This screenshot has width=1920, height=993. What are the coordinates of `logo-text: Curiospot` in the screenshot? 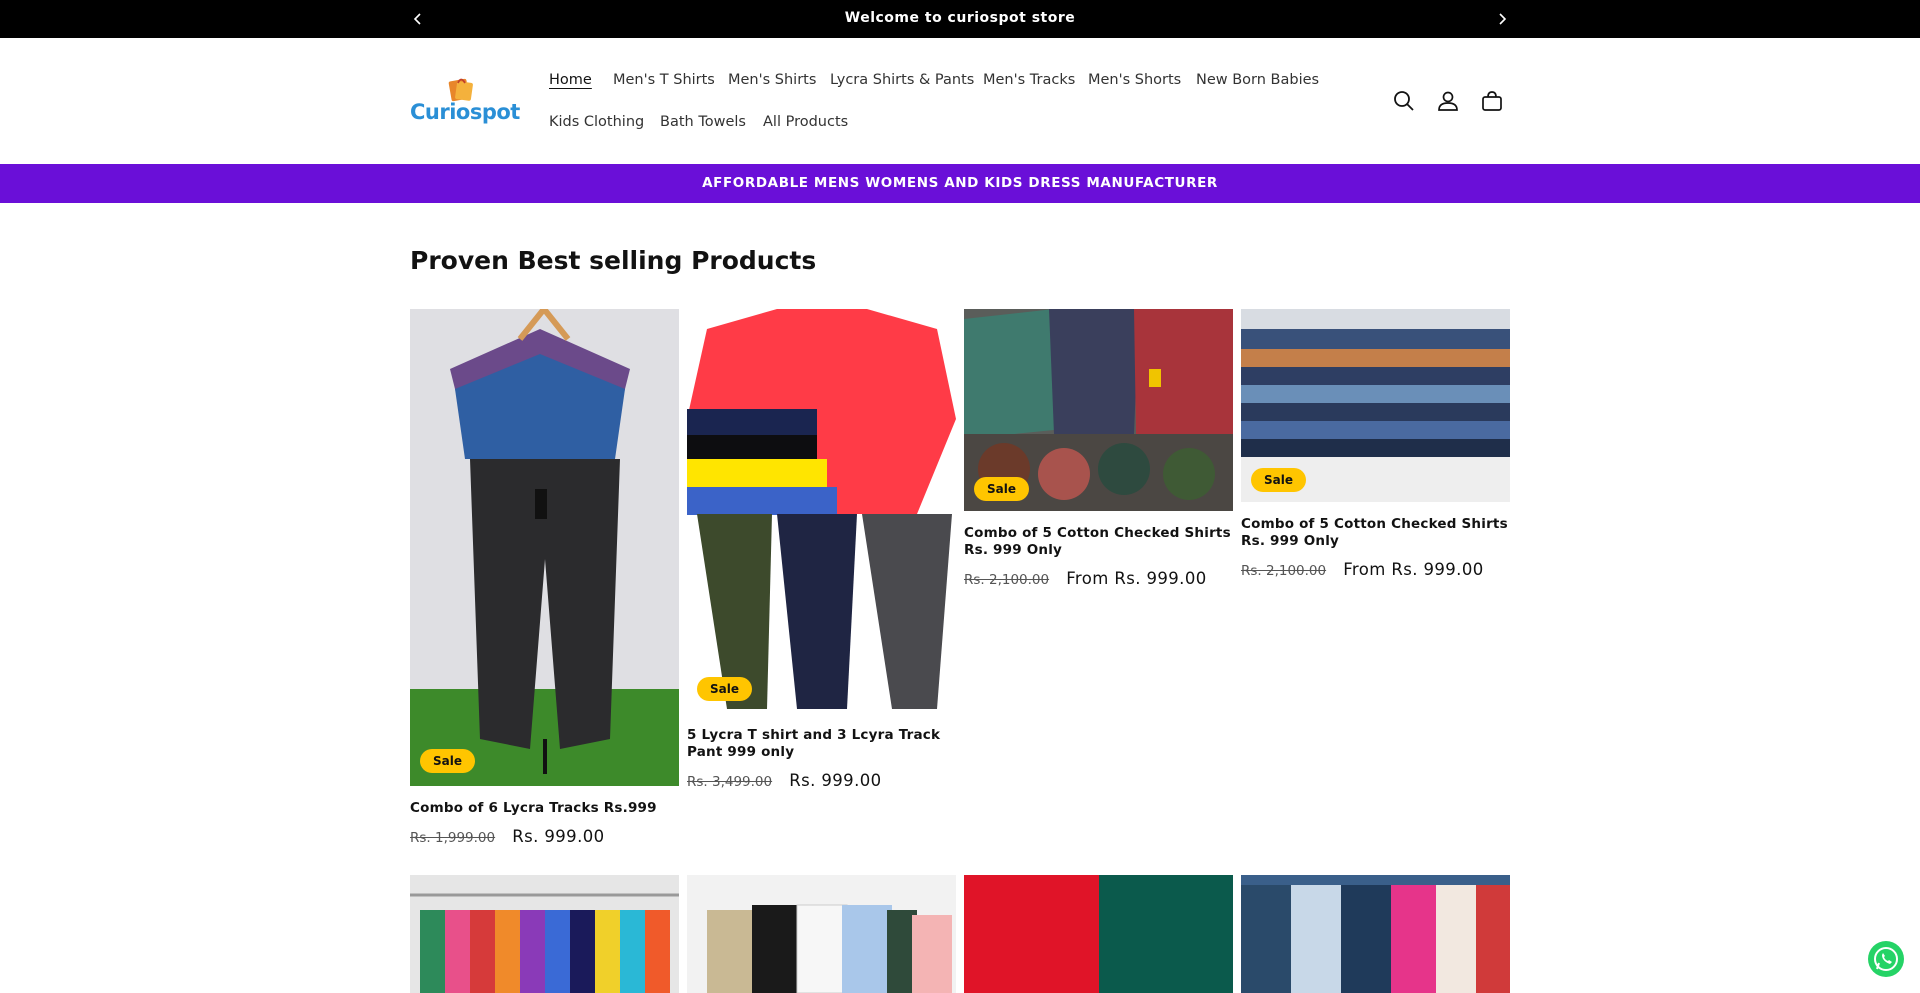 It's located at (465, 112).